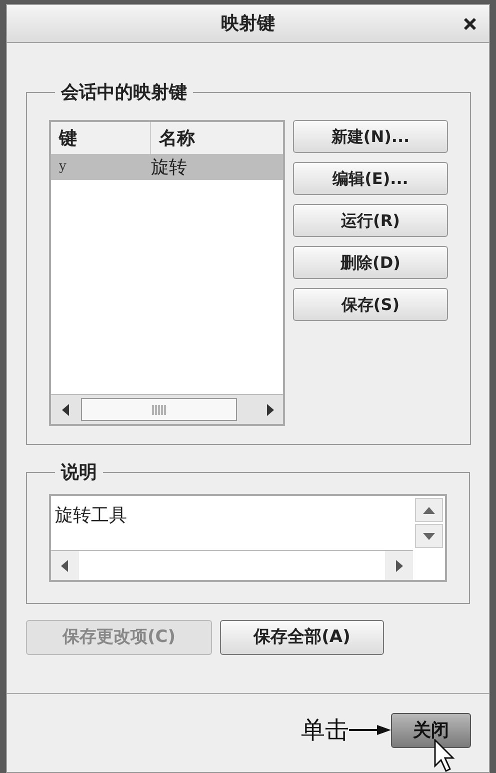 This screenshot has width=496, height=773. I want to click on grip-icon, so click(159, 409).